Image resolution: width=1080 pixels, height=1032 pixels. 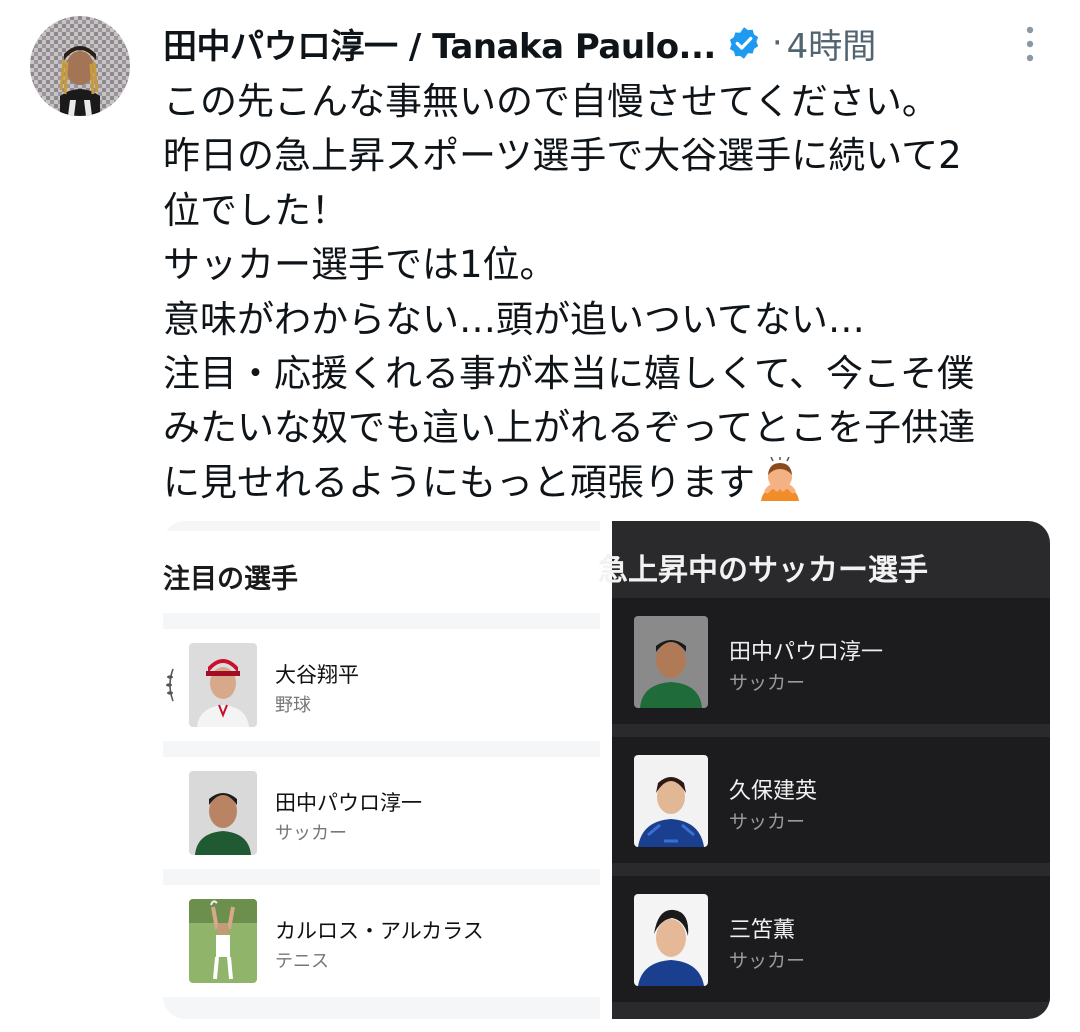 I want to click on tweet-header: 田中パウロ淳一 / Tanaka Paulo... · 4時間, so click(x=601, y=43).